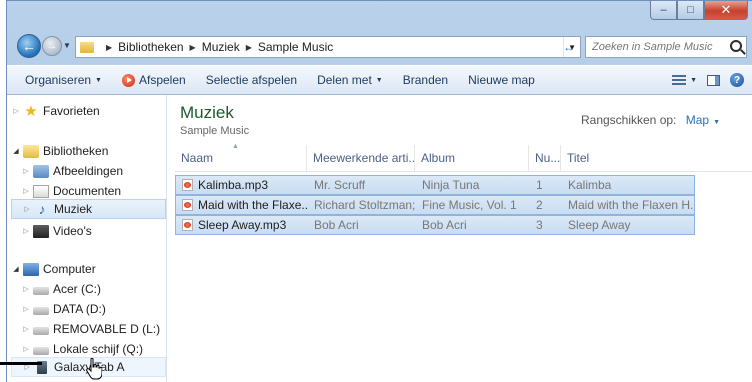  What do you see at coordinates (737, 80) in the screenshot?
I see `help-icon: ?` at bounding box center [737, 80].